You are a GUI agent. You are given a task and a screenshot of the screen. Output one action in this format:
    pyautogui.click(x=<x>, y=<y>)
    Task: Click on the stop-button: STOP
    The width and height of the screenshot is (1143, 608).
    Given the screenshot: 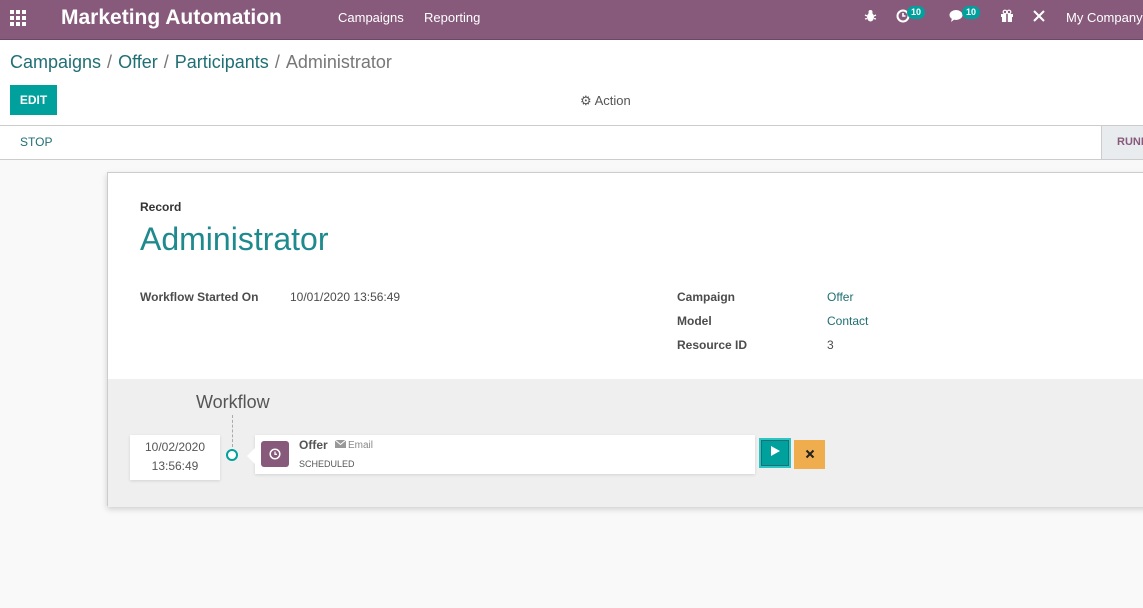 What is the action you would take?
    pyautogui.click(x=36, y=142)
    